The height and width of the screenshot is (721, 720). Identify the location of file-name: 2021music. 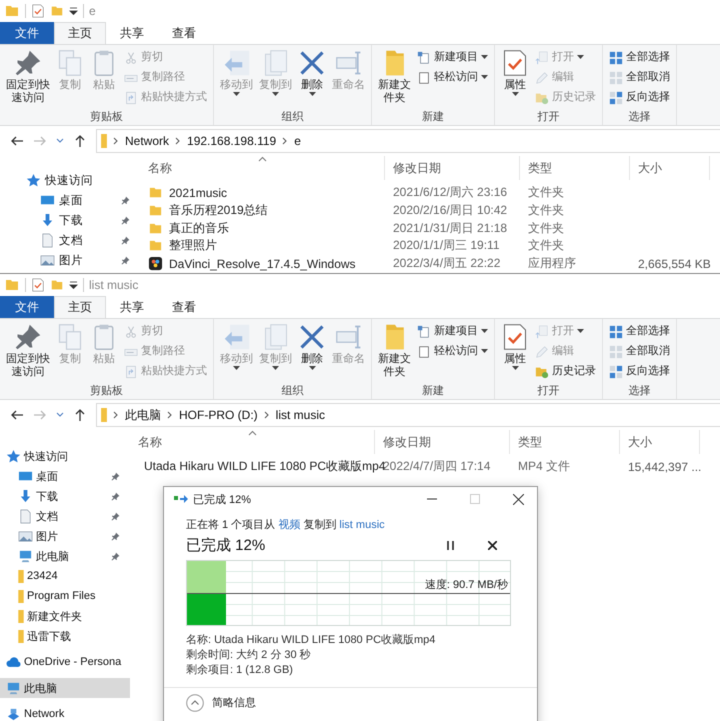
(198, 193).